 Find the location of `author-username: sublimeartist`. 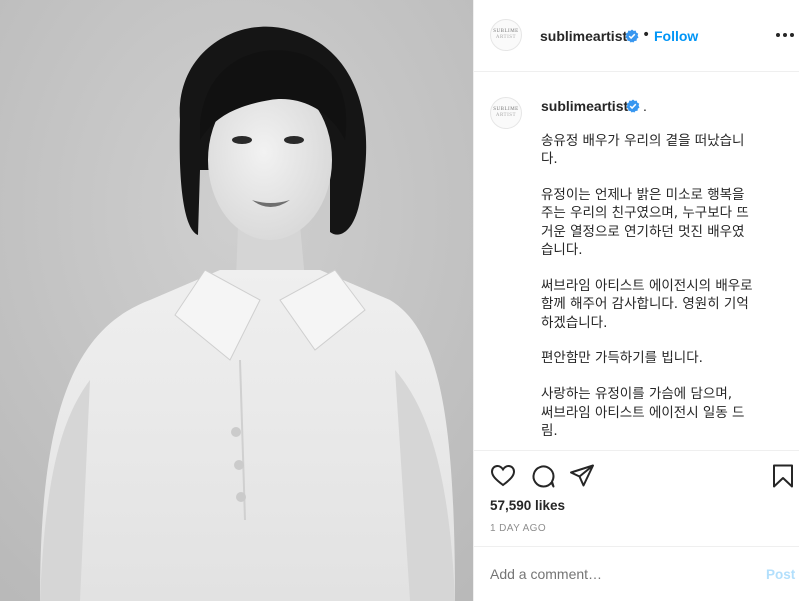

author-username: sublimeartist is located at coordinates (583, 36).